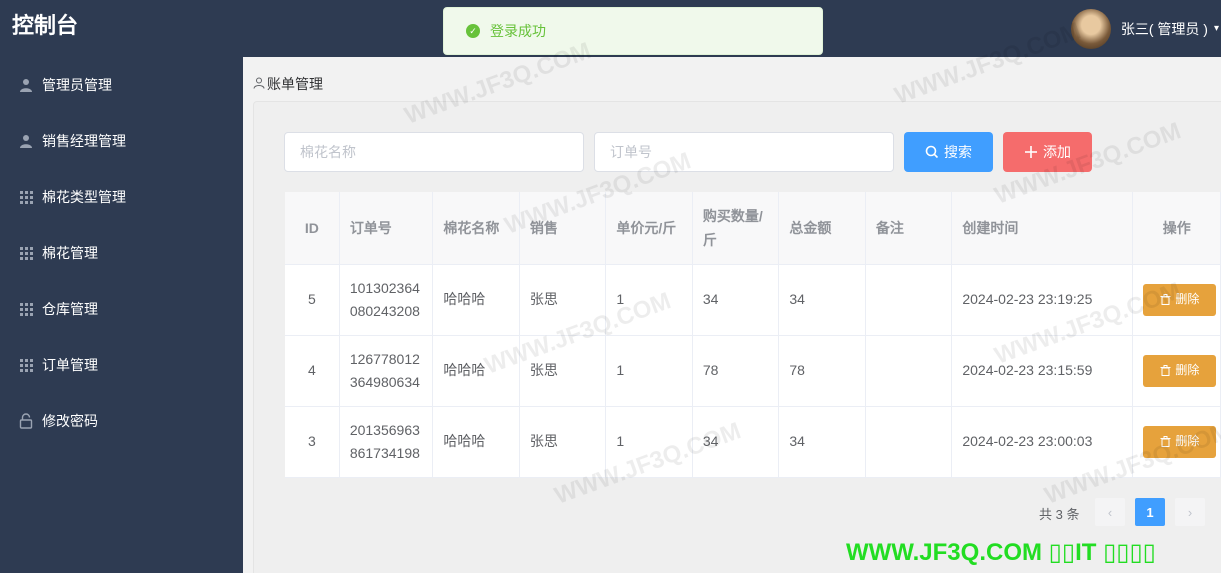 The height and width of the screenshot is (573, 1221). What do you see at coordinates (1042, 228) in the screenshot?
I see `col-header-created-time: 创建时间` at bounding box center [1042, 228].